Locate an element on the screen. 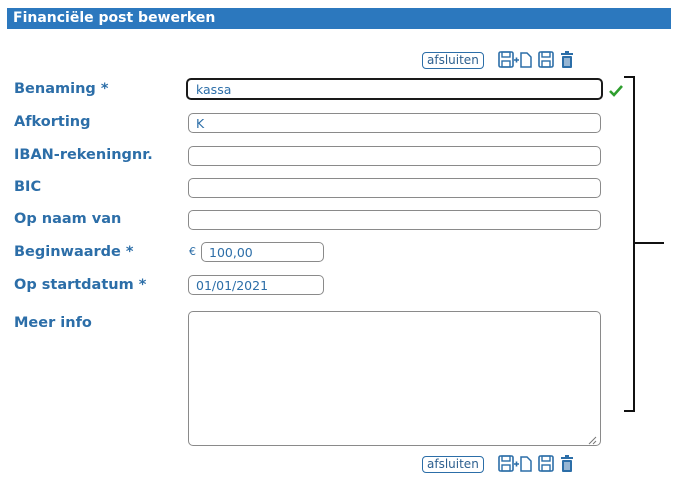 This screenshot has height=477, width=678. close-button: afsluiten is located at coordinates (453, 60).